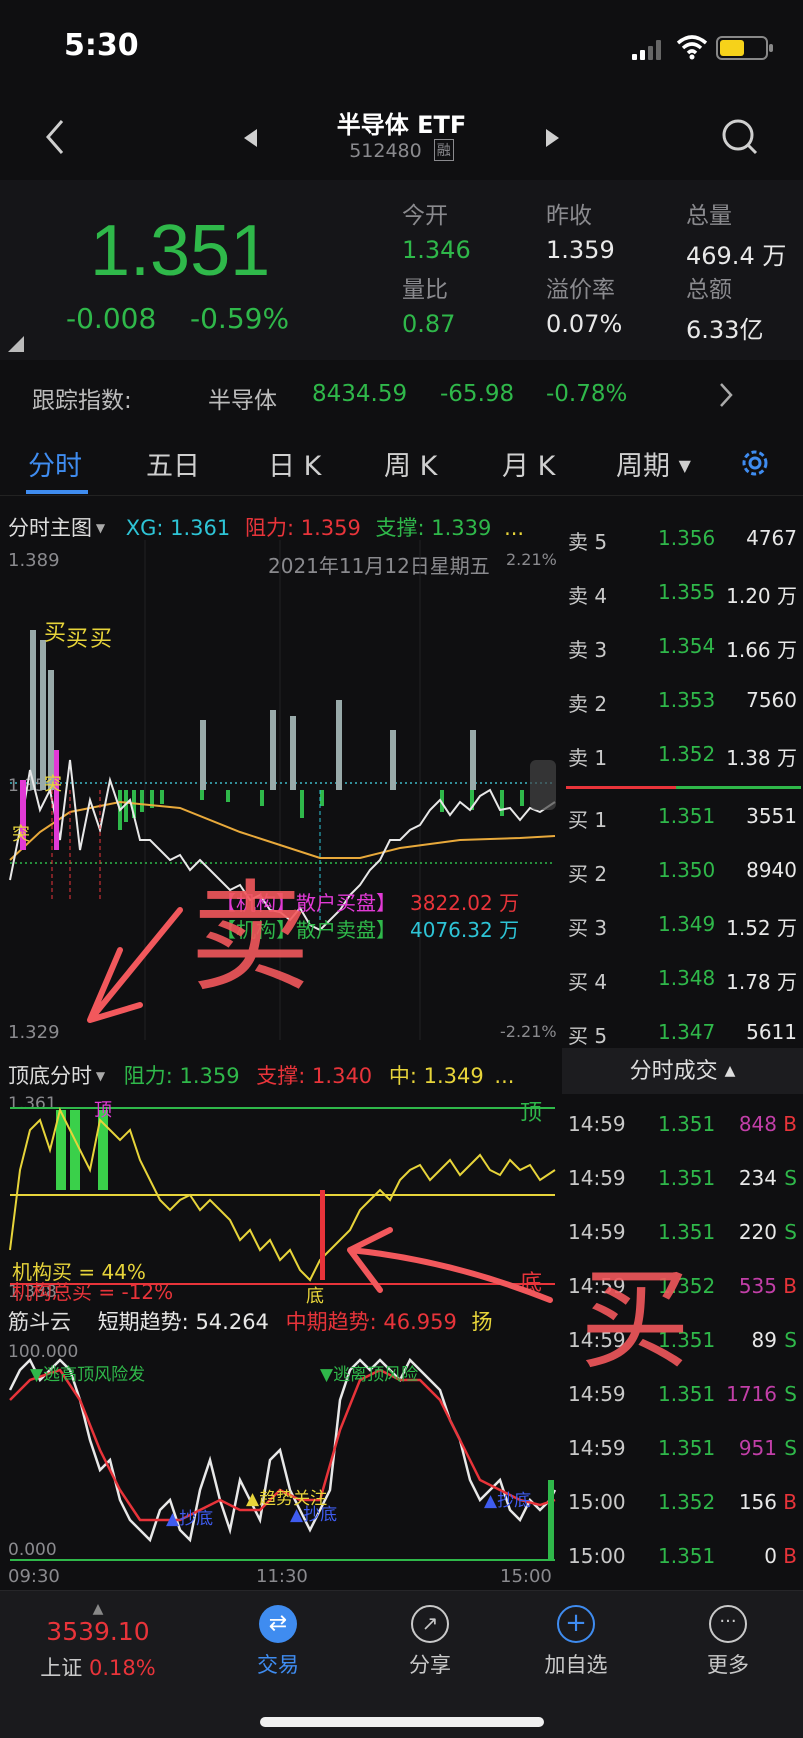 This screenshot has height=1738, width=803. What do you see at coordinates (757, 1124) in the screenshot?
I see `trade-volume: 848` at bounding box center [757, 1124].